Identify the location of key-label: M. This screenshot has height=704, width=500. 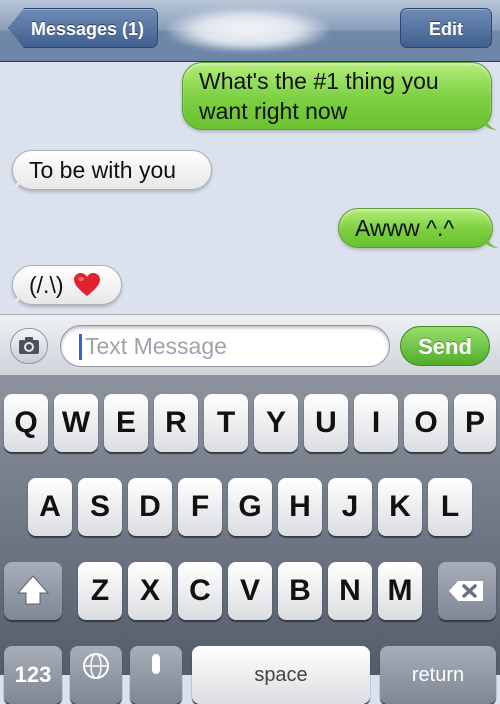
(400, 590).